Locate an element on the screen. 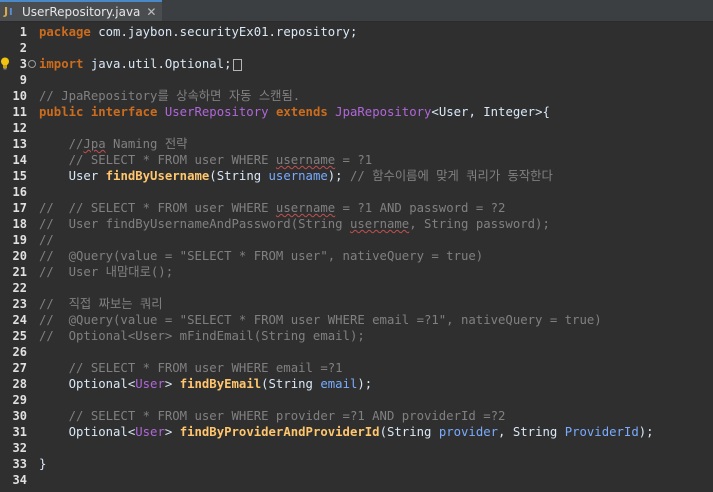  code-line: 9 is located at coordinates (356, 80).